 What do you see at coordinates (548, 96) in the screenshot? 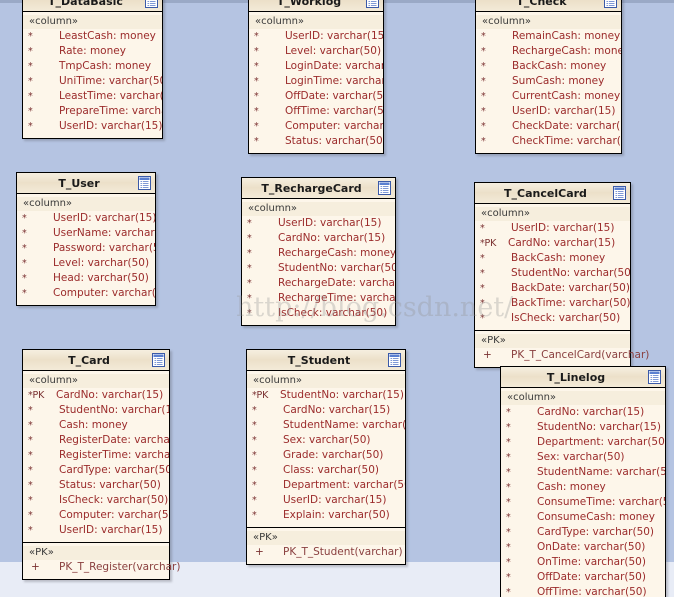
I see `column-row: * CurrentCash: money` at bounding box center [548, 96].